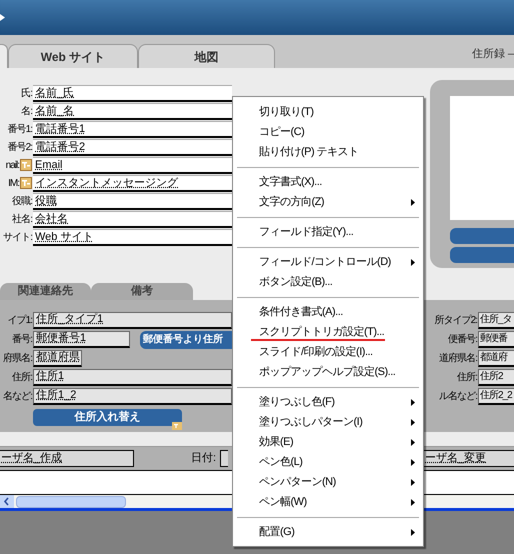  Describe the element at coordinates (20, 321) in the screenshot. I see `field-label: イプ1:` at that location.